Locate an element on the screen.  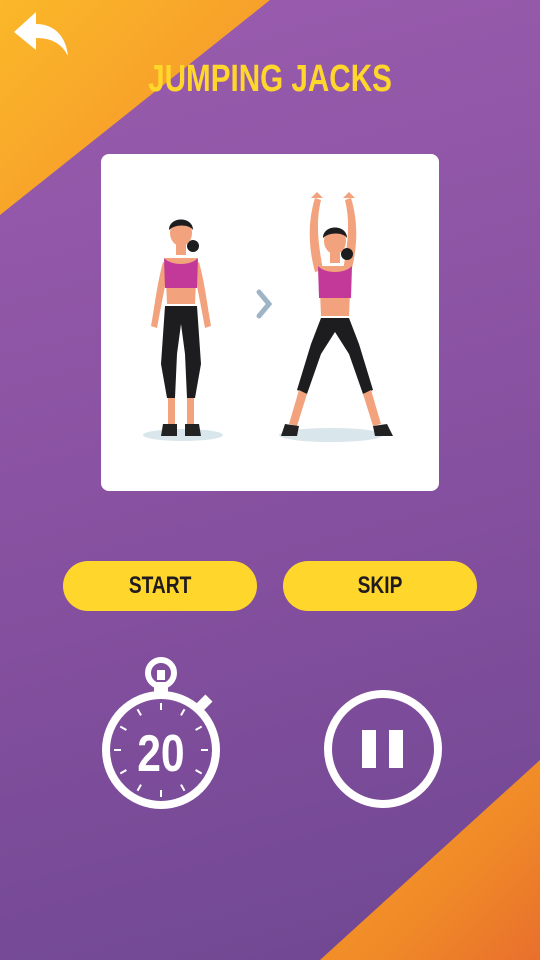
skip-button: SKIP is located at coordinates (380, 586).